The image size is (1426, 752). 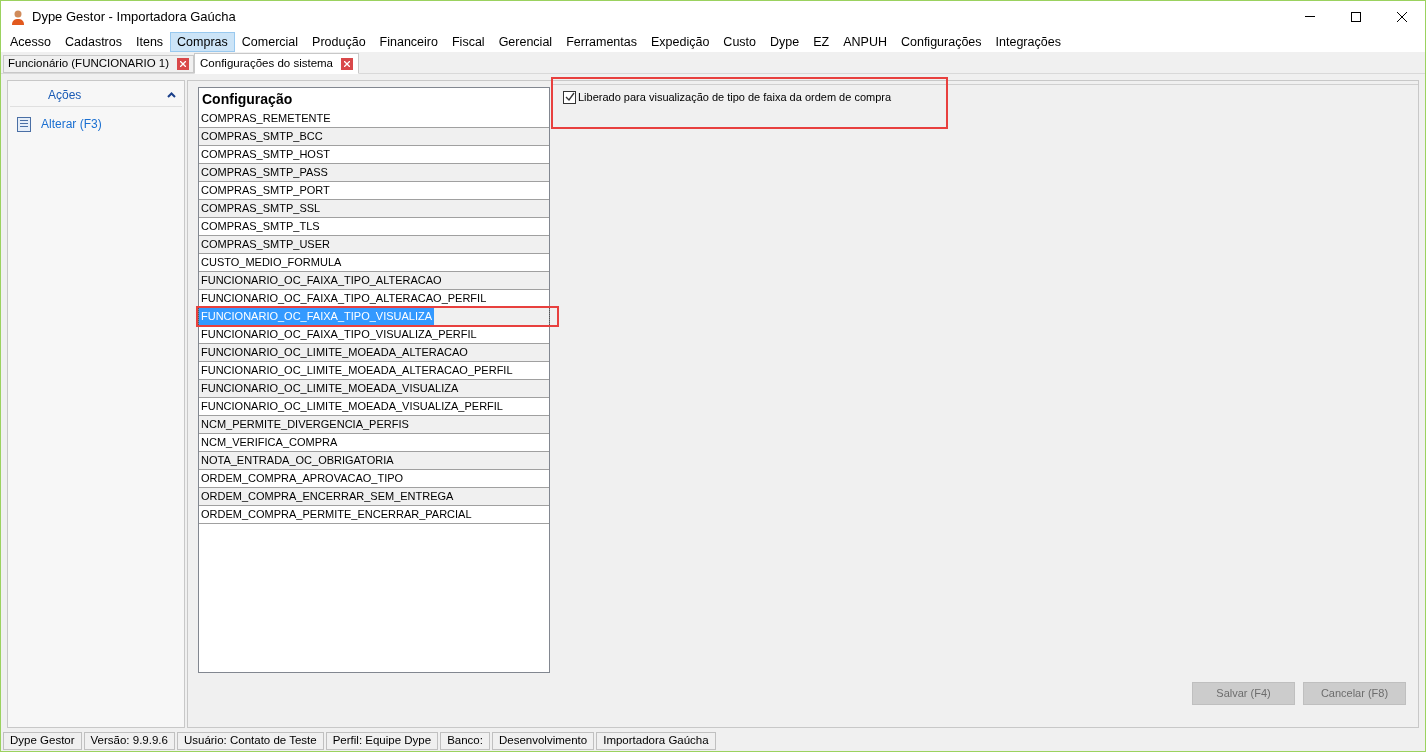 What do you see at coordinates (261, 209) in the screenshot?
I see `table-cell-text: COMPRAS_SMTP_SSL` at bounding box center [261, 209].